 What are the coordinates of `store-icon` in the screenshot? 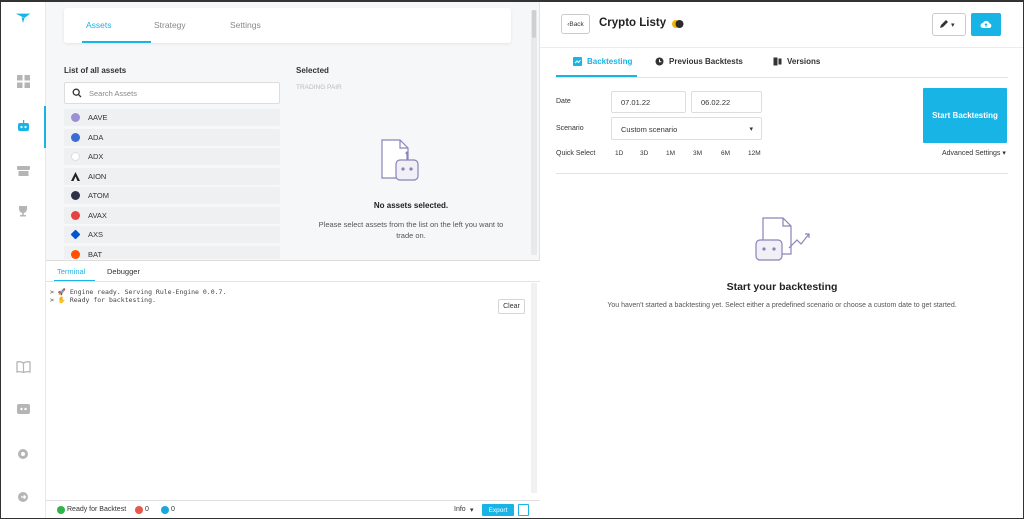 It's located at (23, 171).